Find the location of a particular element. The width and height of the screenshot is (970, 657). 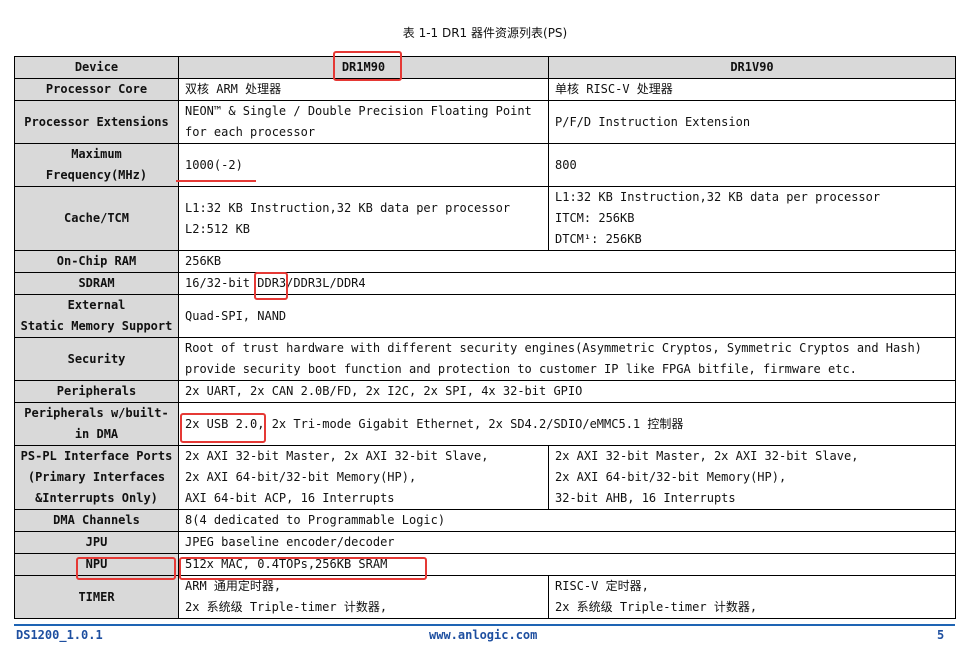

cell-dr1m90-line: 双核 ARM 处理器 is located at coordinates (233, 89).